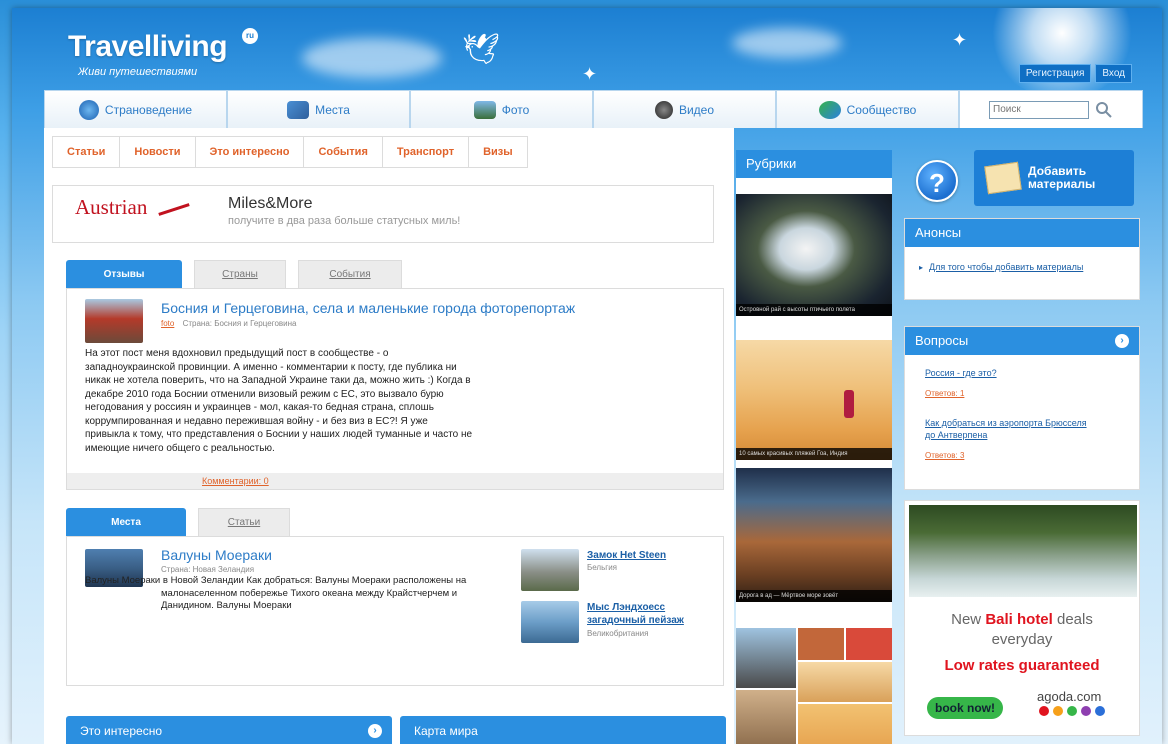 The image size is (1168, 744). What do you see at coordinates (148, 46) in the screenshot?
I see `logo-title: Travelliving` at bounding box center [148, 46].